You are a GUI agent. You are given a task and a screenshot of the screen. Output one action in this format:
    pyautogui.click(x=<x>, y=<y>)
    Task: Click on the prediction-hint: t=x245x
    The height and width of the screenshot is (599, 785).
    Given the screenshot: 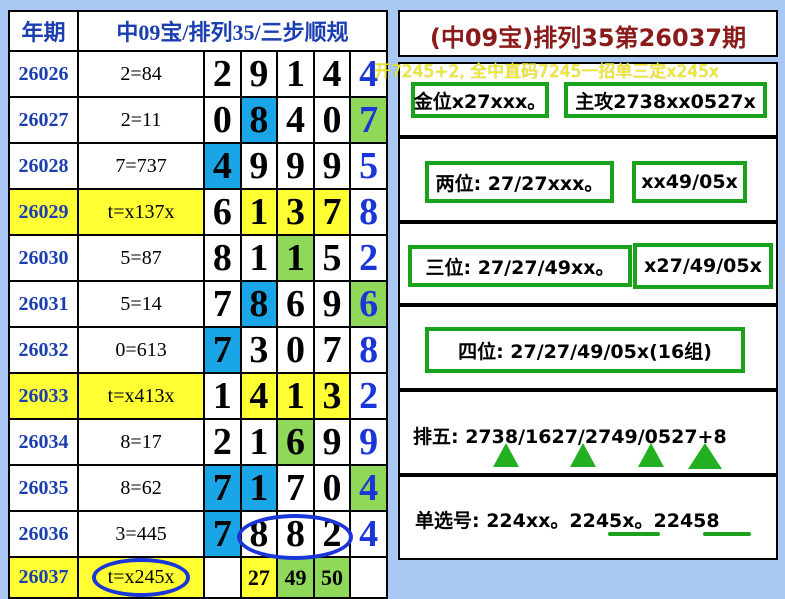 What is the action you would take?
    pyautogui.click(x=141, y=577)
    